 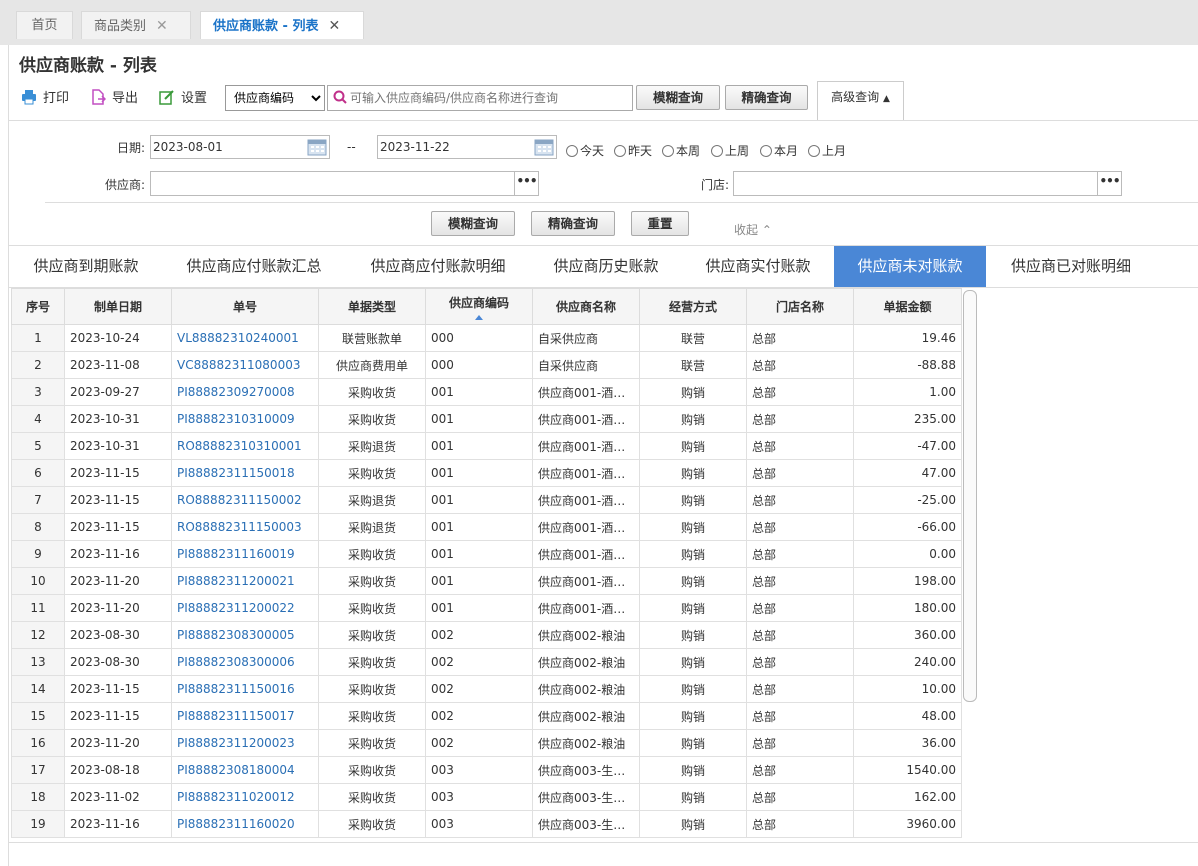 What do you see at coordinates (245, 824) in the screenshot?
I see `cell-doc-no: PI88882311160020` at bounding box center [245, 824].